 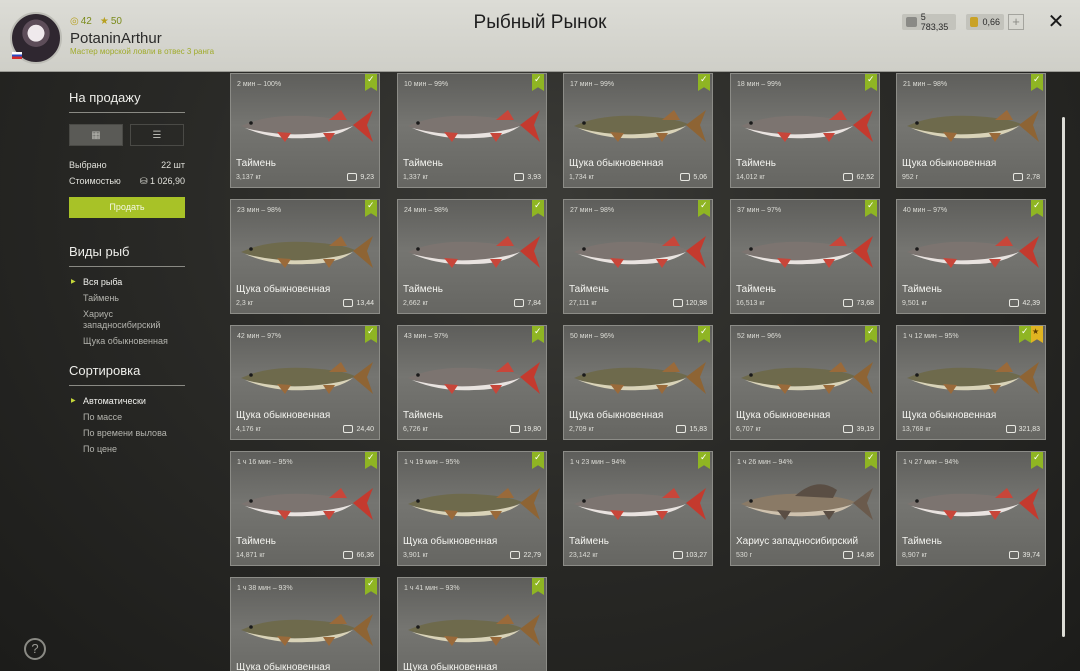 I want to click on fish-card: 1 ч 16 мин – 95% Таймень 14,871 кг 66,36, so click(x=305, y=508).